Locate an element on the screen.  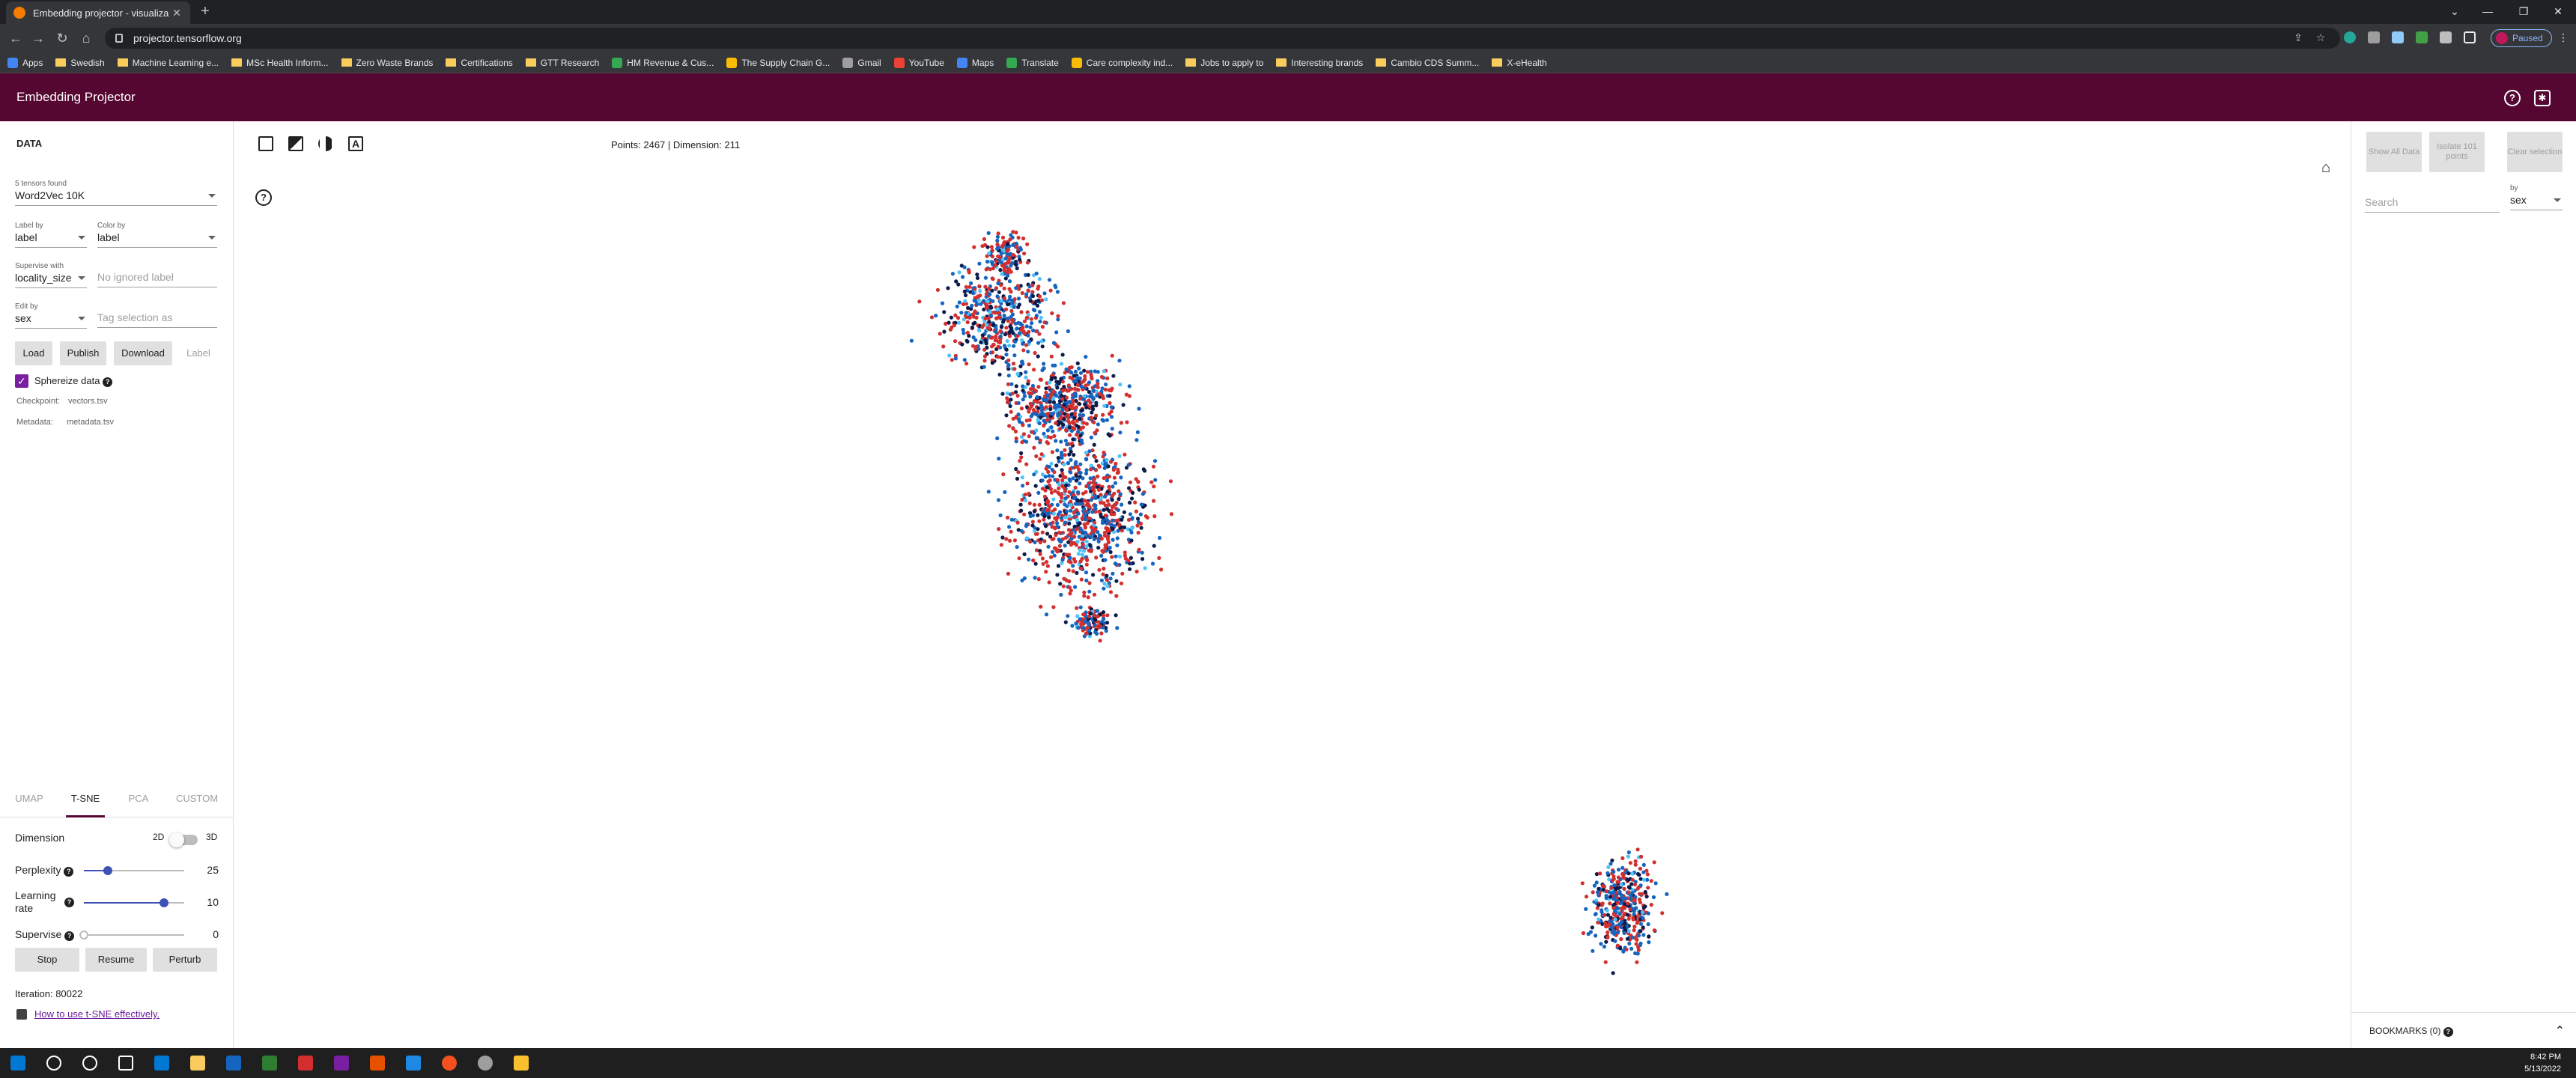
ignored-label-input: No ignored label is located at coordinates (157, 279).